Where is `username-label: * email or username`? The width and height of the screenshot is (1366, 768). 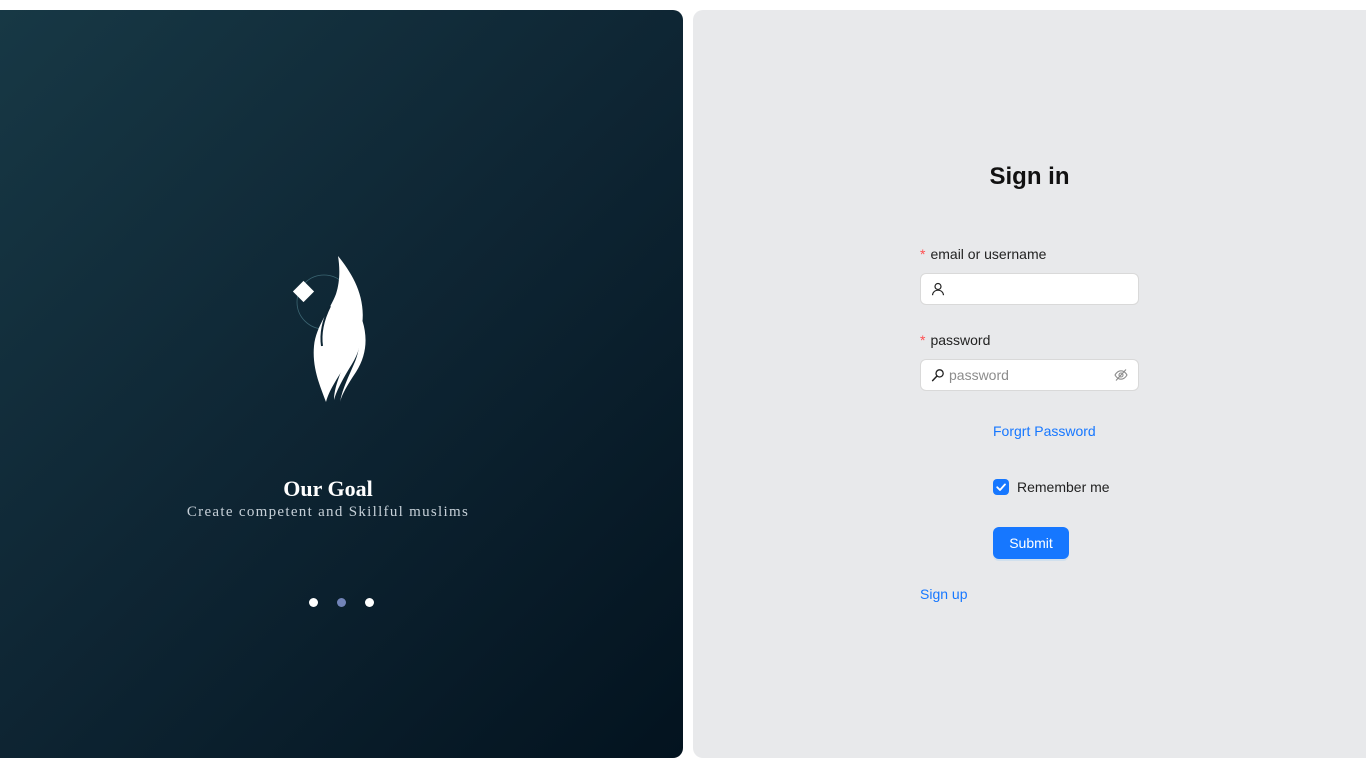
username-label: * email or username is located at coordinates (983, 254).